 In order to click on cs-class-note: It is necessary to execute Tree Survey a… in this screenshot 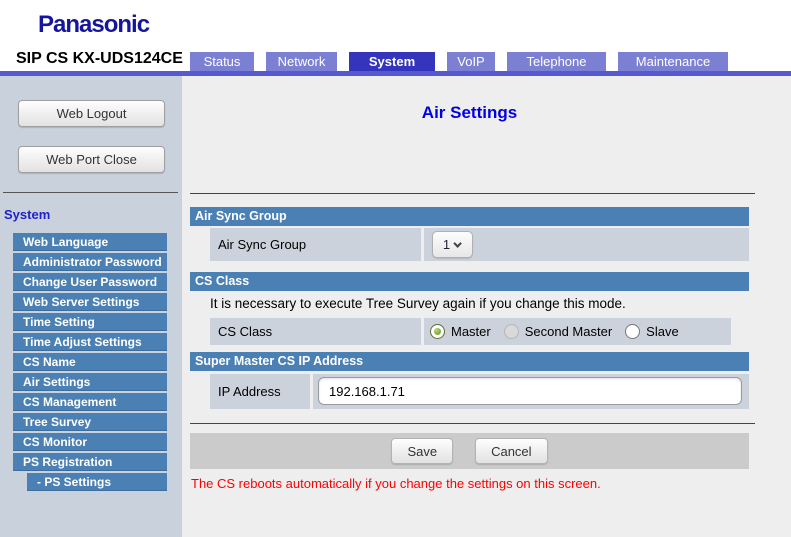, I will do `click(418, 303)`.